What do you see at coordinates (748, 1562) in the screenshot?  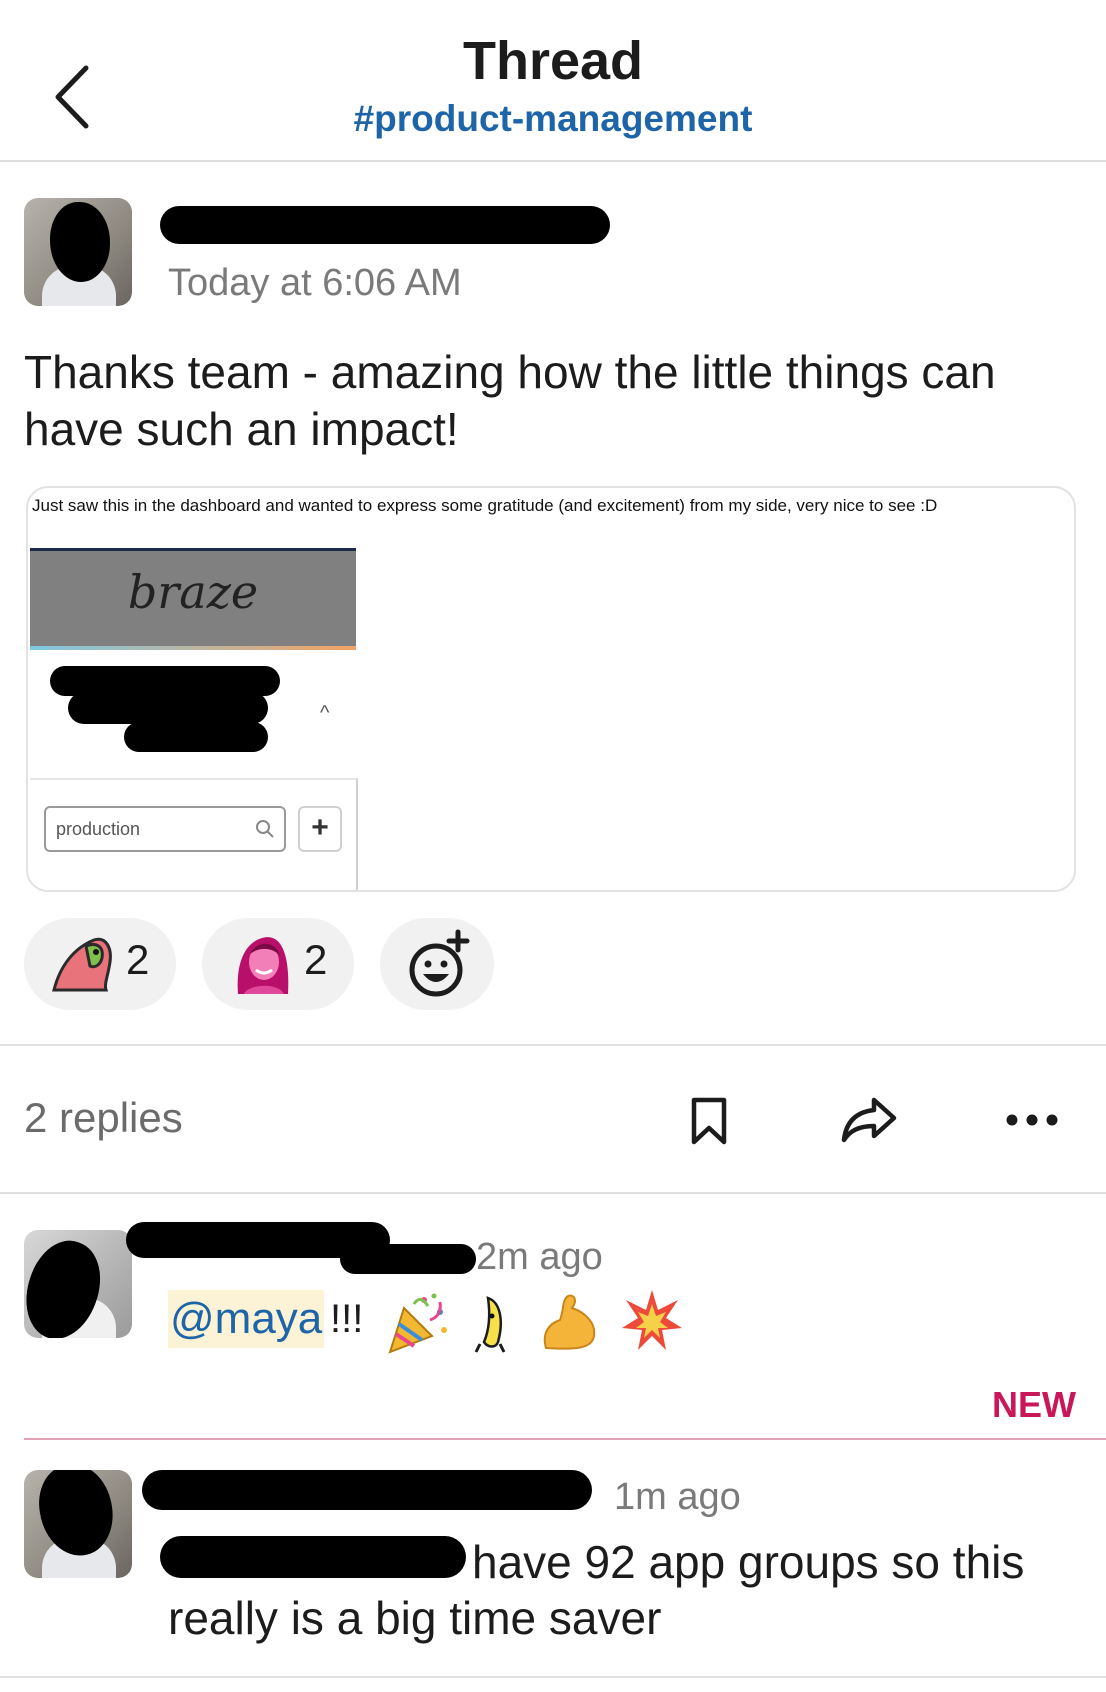 I see `reply-text-line-1: have 92 app groups so this` at bounding box center [748, 1562].